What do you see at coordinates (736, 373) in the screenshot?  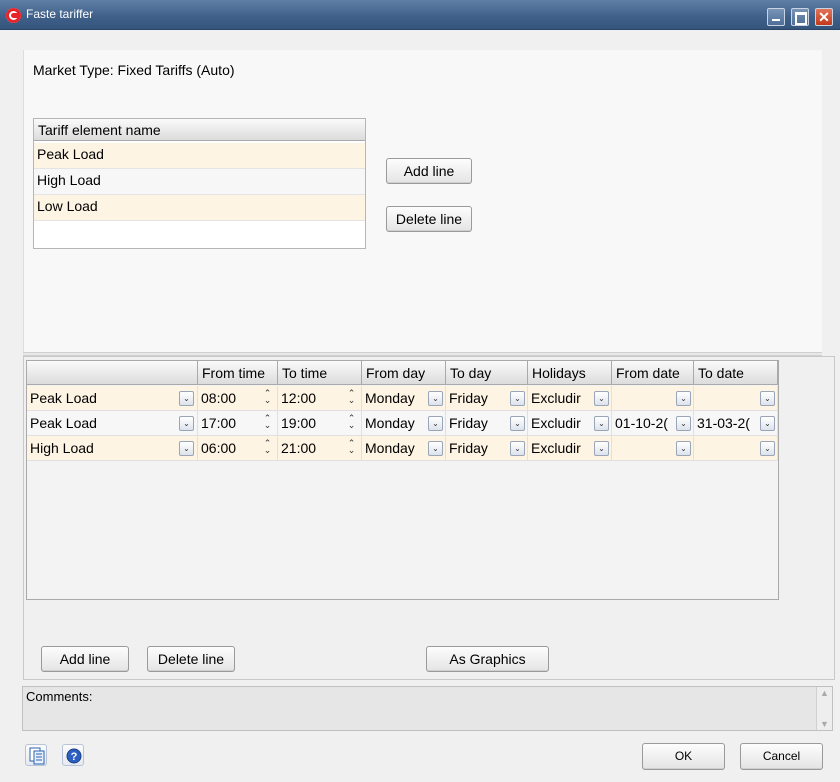 I see `column-header-to-date: To date` at bounding box center [736, 373].